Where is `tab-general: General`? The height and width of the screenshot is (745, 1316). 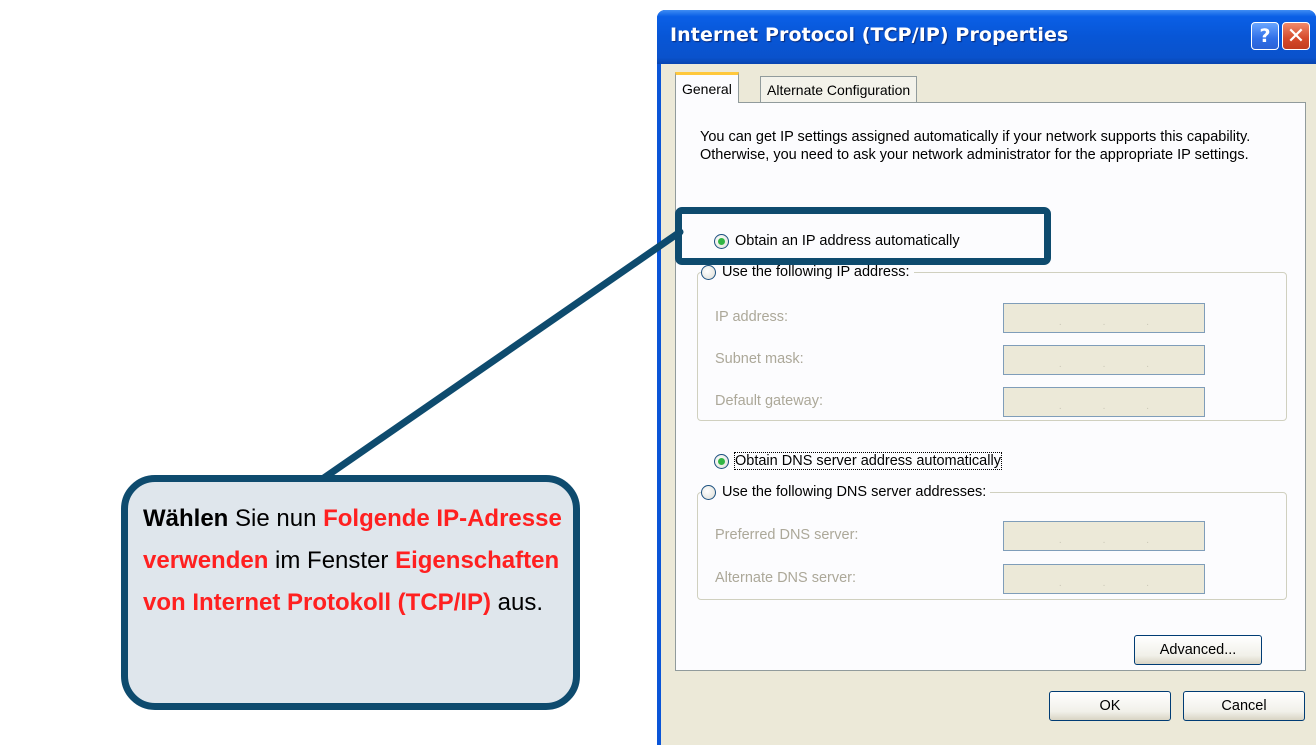
tab-general: General is located at coordinates (707, 87).